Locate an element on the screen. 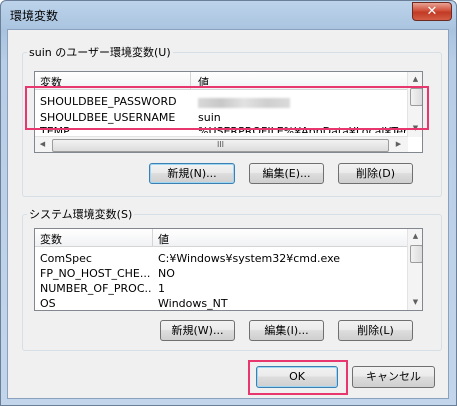  highlight-user-credentials is located at coordinates (227, 108).